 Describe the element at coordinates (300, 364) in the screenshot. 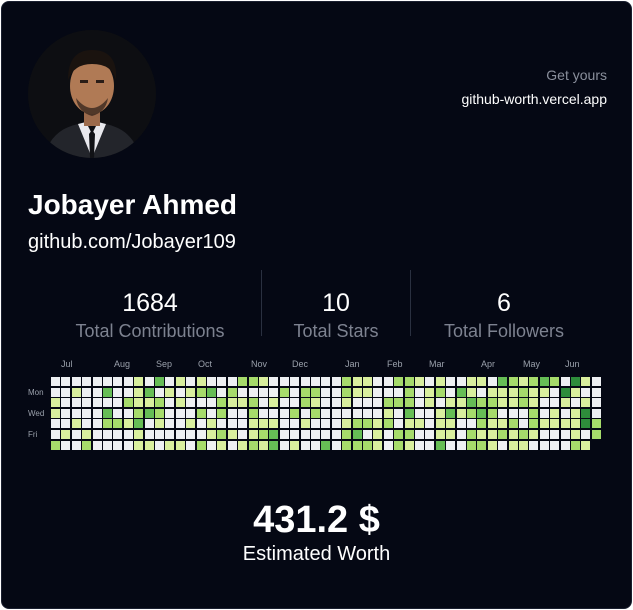

I see `month-label: Dec` at that location.